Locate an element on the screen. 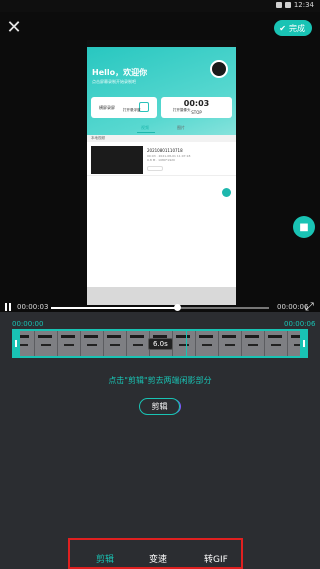 This screenshot has height=569, width=320. battery-icon is located at coordinates (287, 5).